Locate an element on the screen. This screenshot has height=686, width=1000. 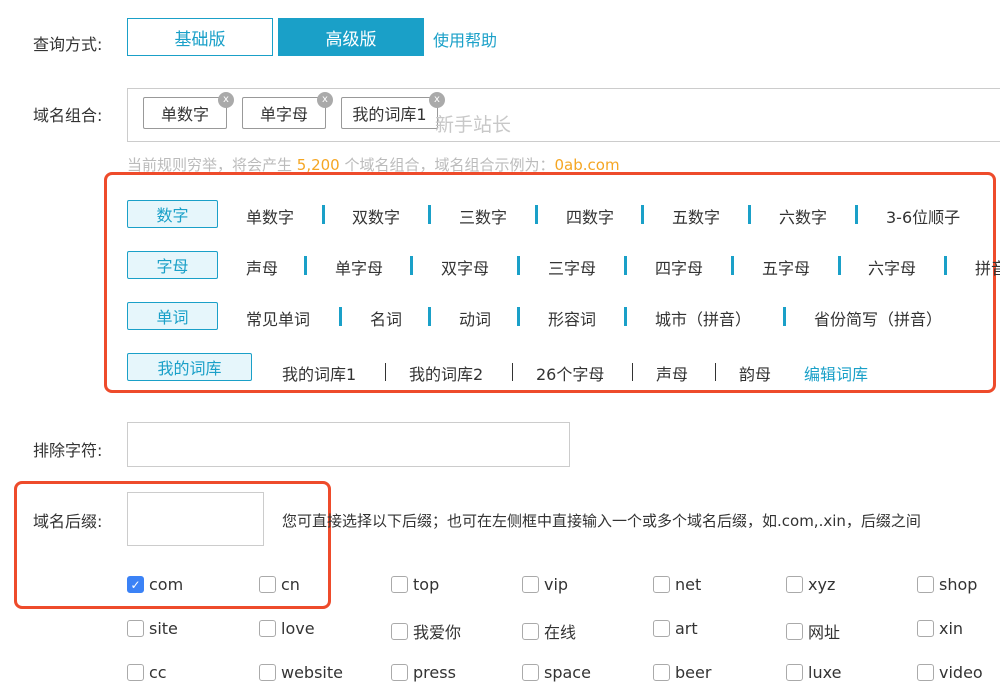
option-item: 城市（拼音） is located at coordinates (703, 318).